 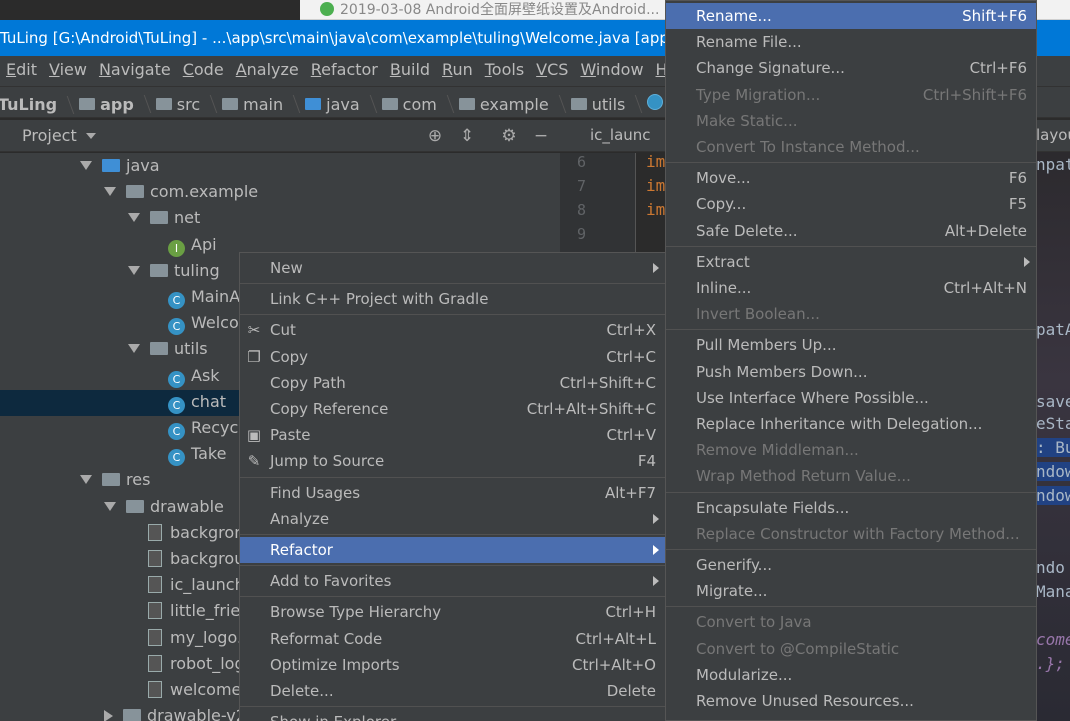 I want to click on menu-item-copy: ❐ Copy Ctrl+C, so click(x=452, y=357).